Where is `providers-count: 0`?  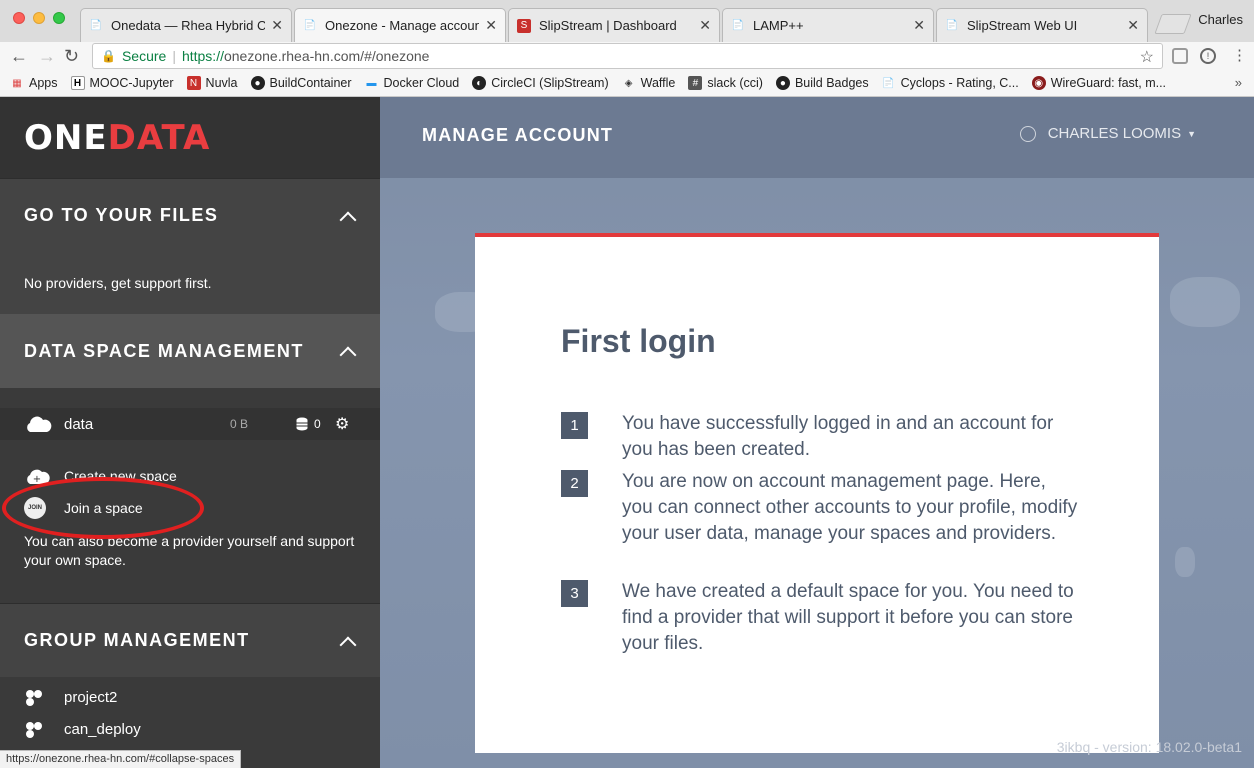
providers-count: 0 is located at coordinates (308, 424).